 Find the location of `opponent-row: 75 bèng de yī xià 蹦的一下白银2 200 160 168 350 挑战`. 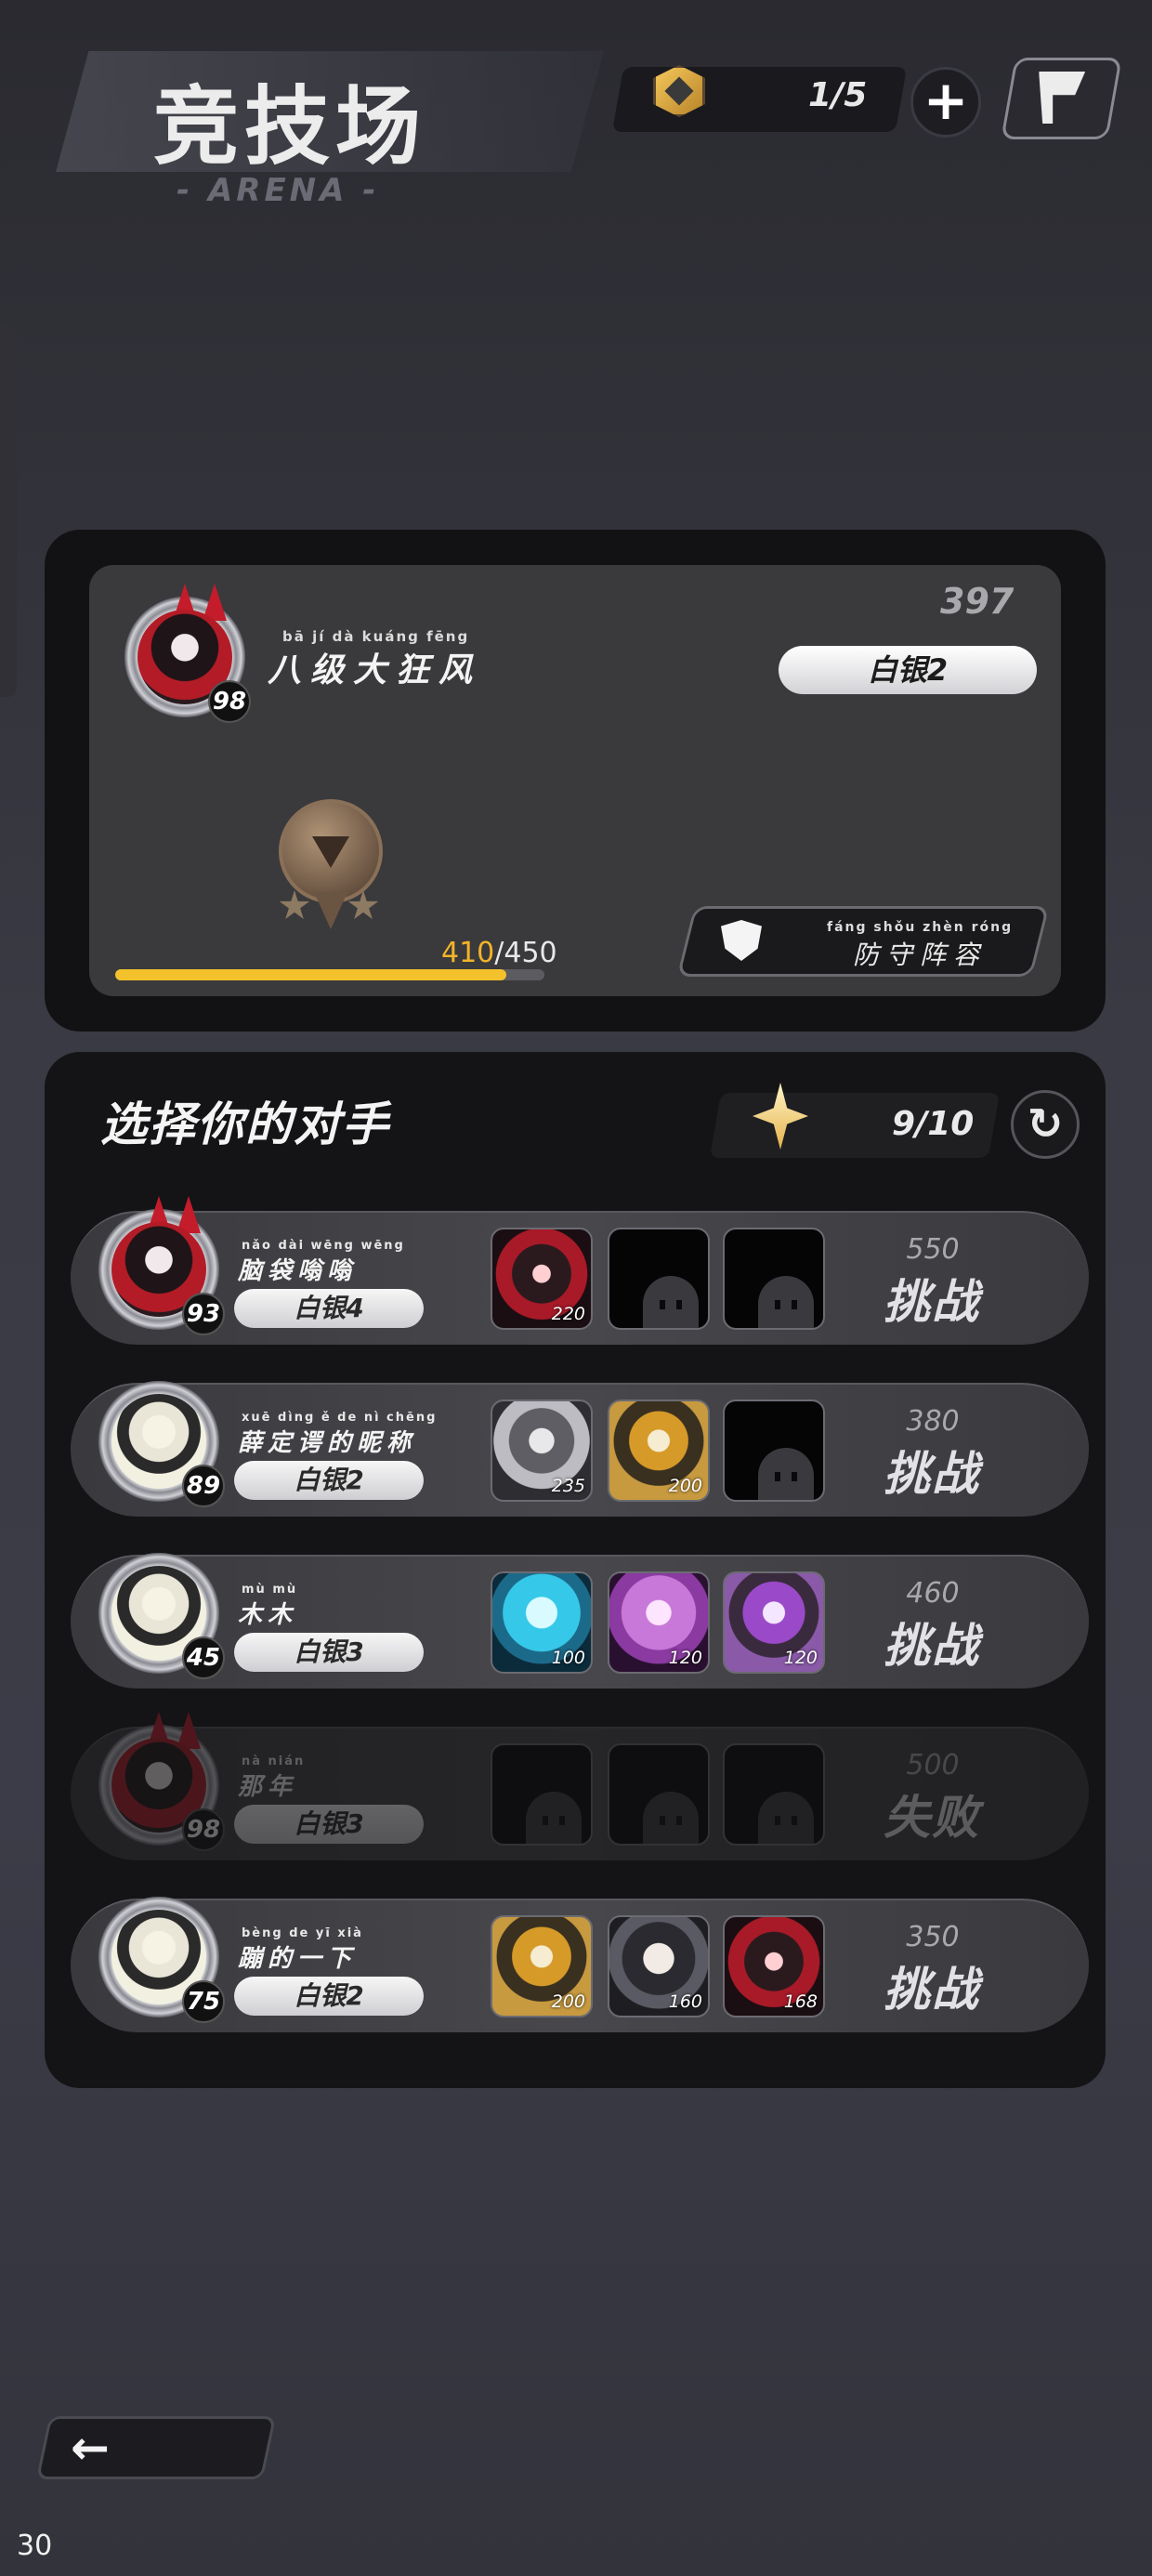

opponent-row: 75 bèng de yī xià 蹦的一下白银2 200 160 168 350 挑战 is located at coordinates (580, 1964).